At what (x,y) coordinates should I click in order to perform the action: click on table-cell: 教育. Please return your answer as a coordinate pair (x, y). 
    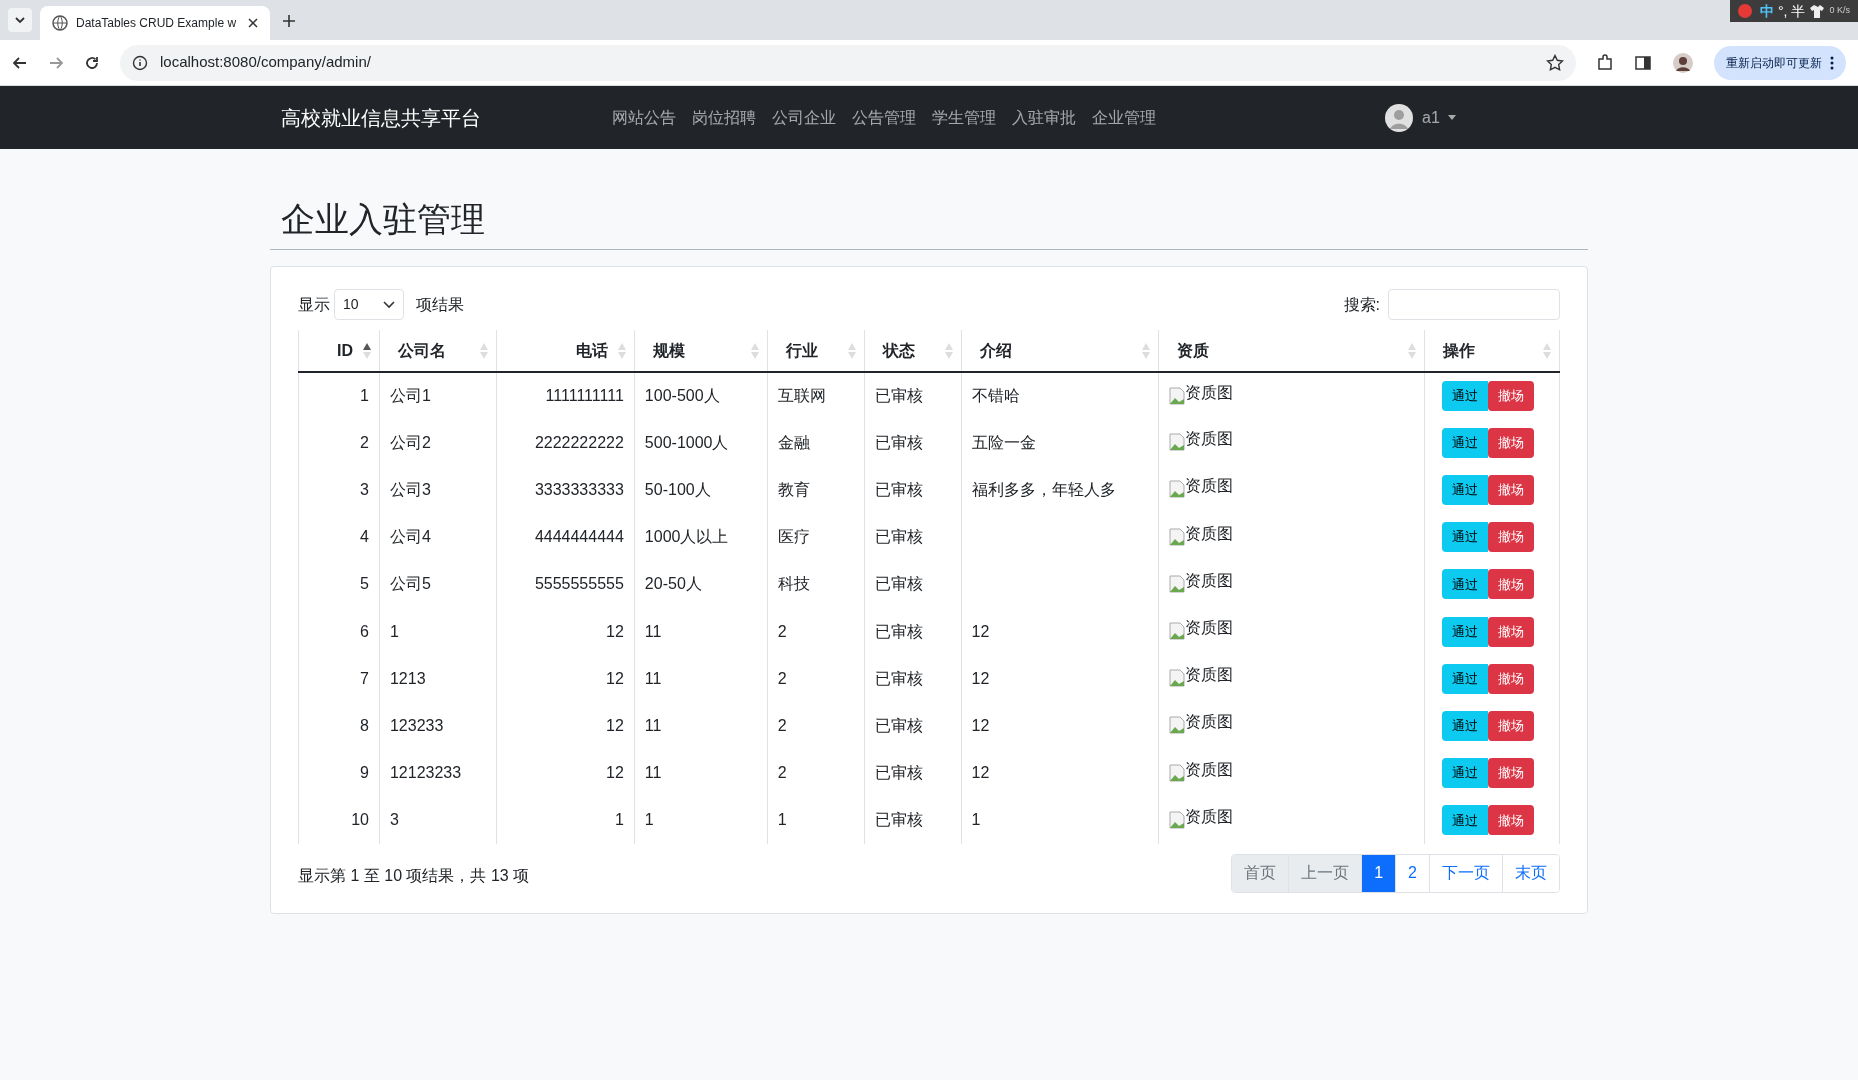
    Looking at the image, I should click on (793, 489).